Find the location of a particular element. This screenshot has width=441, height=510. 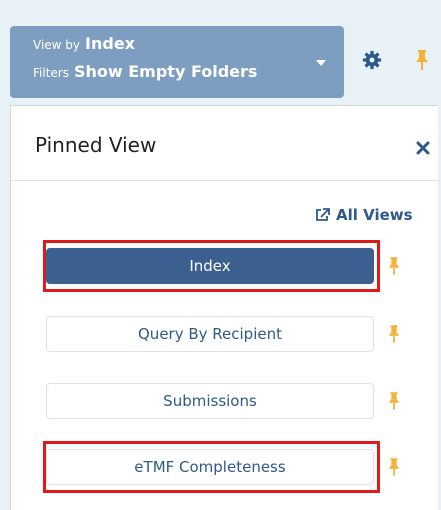

view-row-submissions: Submissions is located at coordinates (225, 401).